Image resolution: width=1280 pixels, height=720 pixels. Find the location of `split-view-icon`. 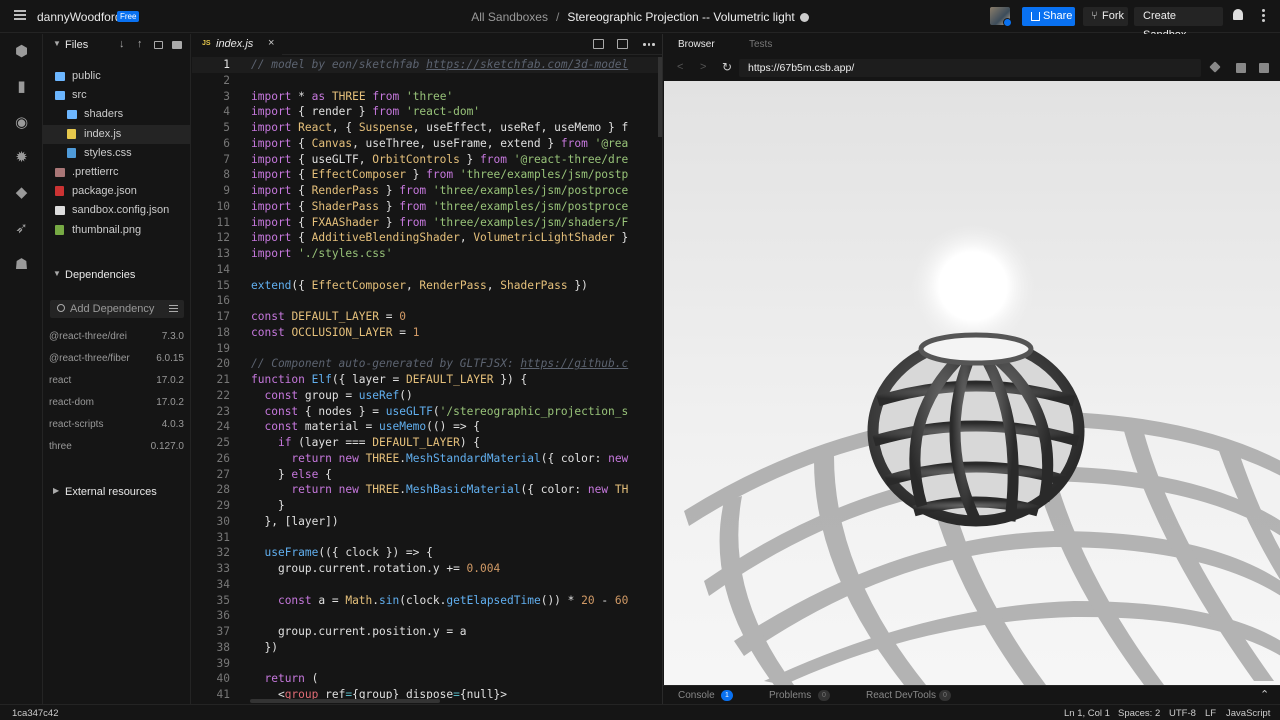

split-view-icon is located at coordinates (598, 44).